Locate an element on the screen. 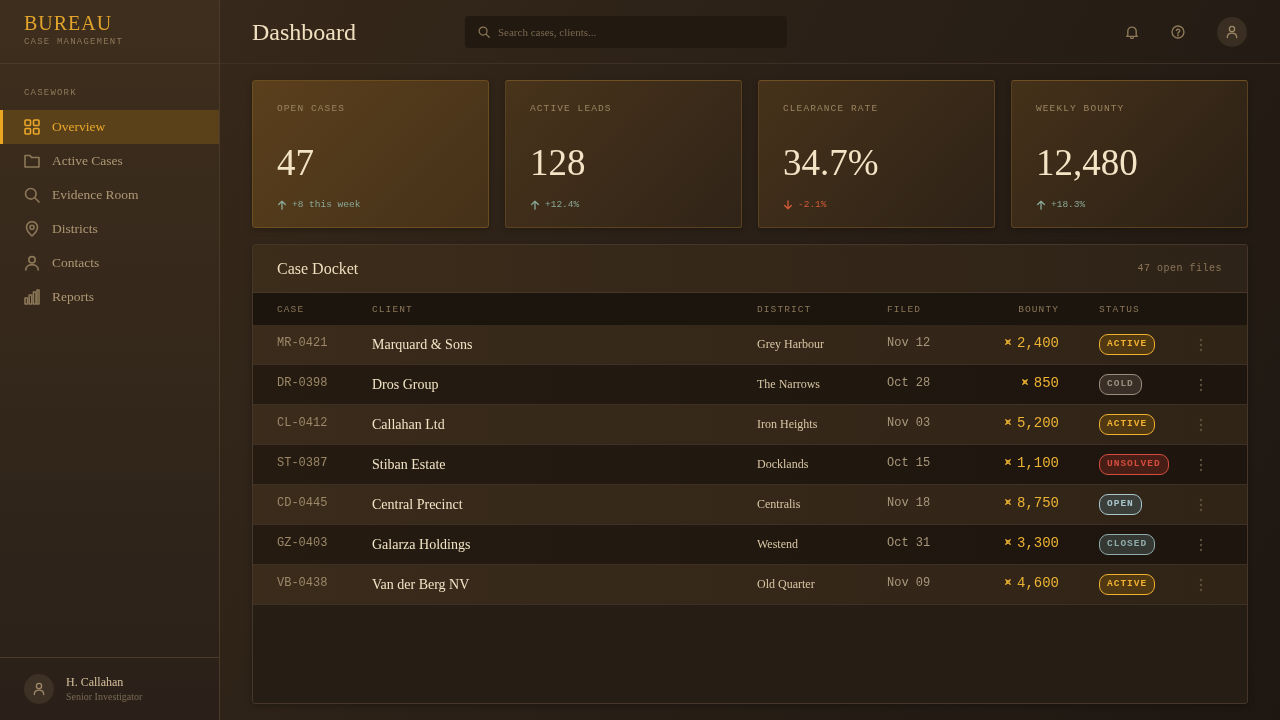  status-badge: OPEN is located at coordinates (1120, 504).